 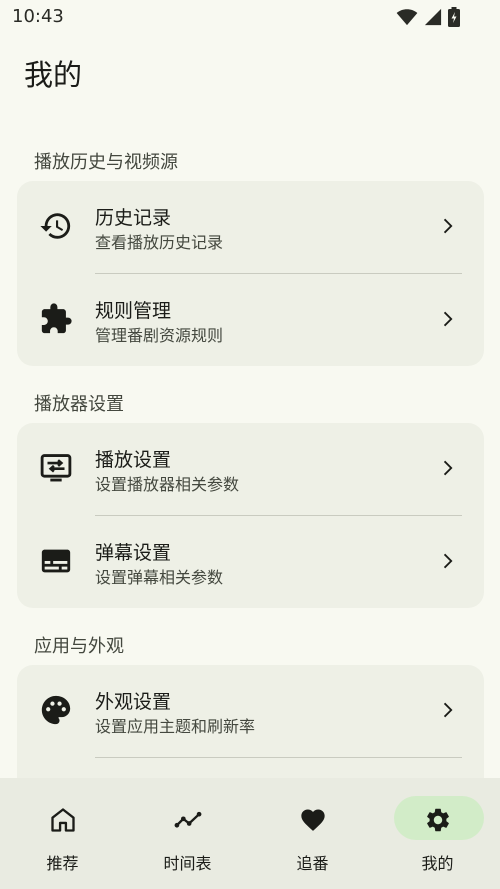 I want to click on item-title: 外观设置, so click(x=133, y=702).